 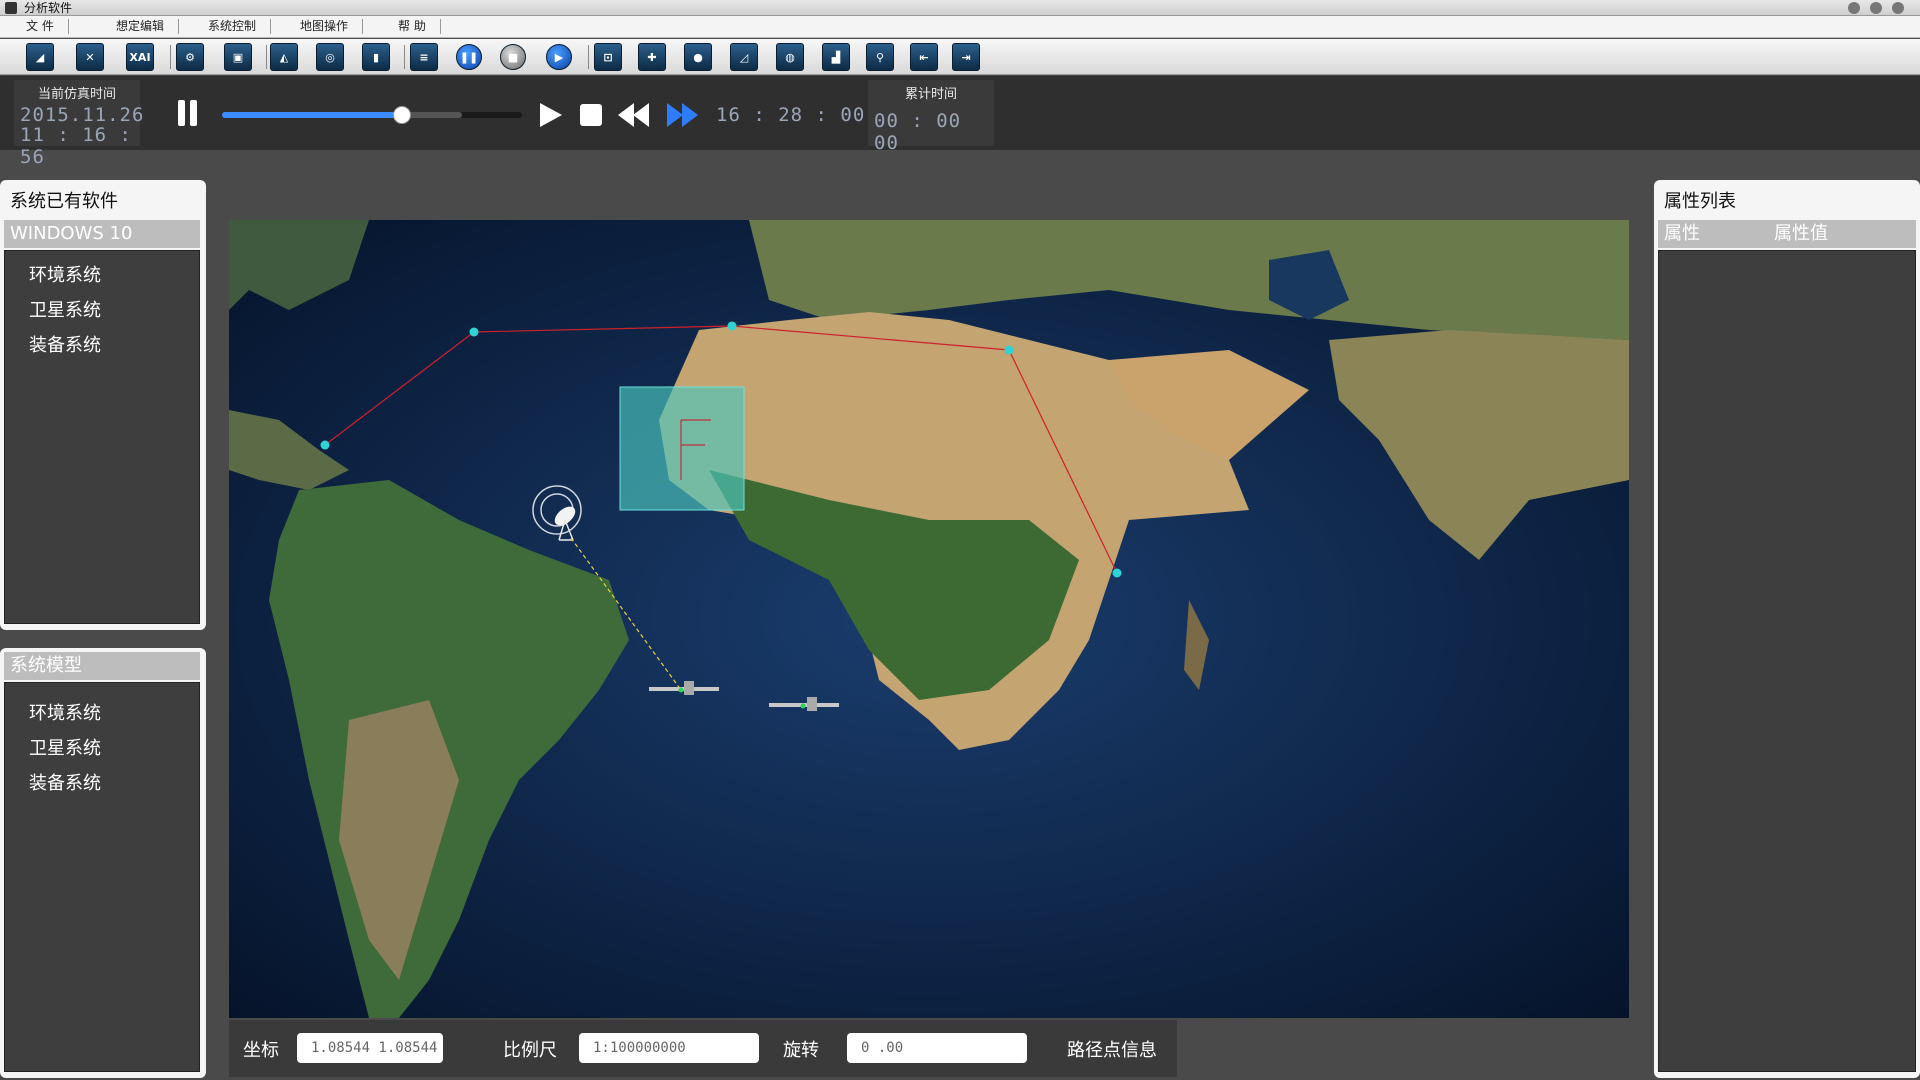 I want to click on software-list: 环境系统 卫星系统 装备系统, so click(x=102, y=437).